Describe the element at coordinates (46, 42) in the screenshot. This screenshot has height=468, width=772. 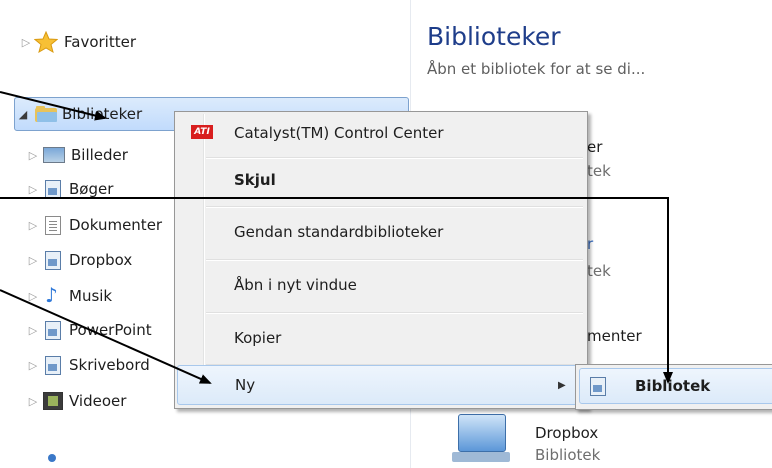
I see `star-icon` at that location.